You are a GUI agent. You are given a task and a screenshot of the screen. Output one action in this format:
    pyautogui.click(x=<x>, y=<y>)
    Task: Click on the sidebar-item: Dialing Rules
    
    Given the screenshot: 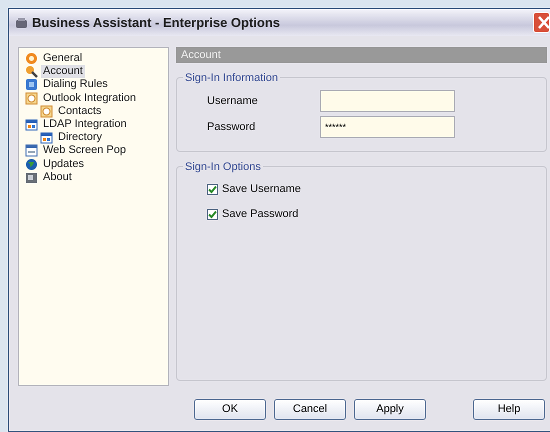 What is the action you would take?
    pyautogui.click(x=75, y=85)
    